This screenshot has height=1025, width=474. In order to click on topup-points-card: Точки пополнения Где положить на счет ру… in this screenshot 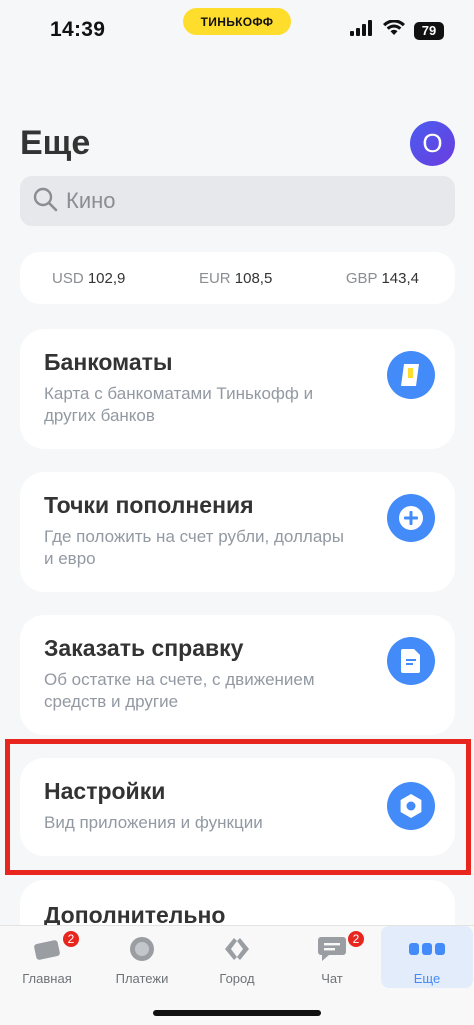, I will do `click(237, 532)`.